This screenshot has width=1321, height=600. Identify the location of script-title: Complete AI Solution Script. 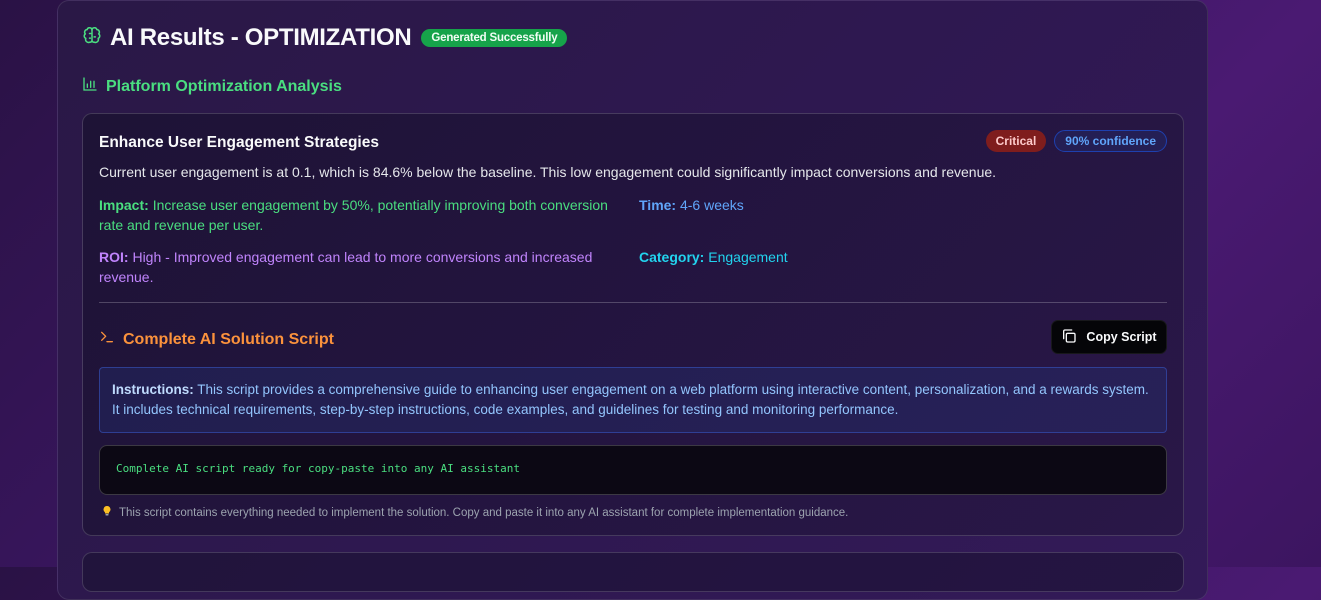
(228, 339).